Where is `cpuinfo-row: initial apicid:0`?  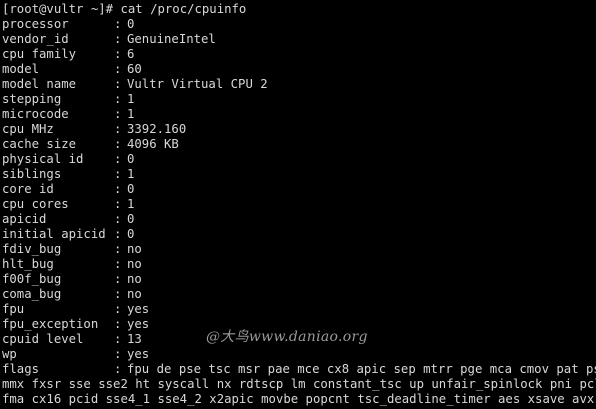 cpuinfo-row: initial apicid:0 is located at coordinates (299, 234).